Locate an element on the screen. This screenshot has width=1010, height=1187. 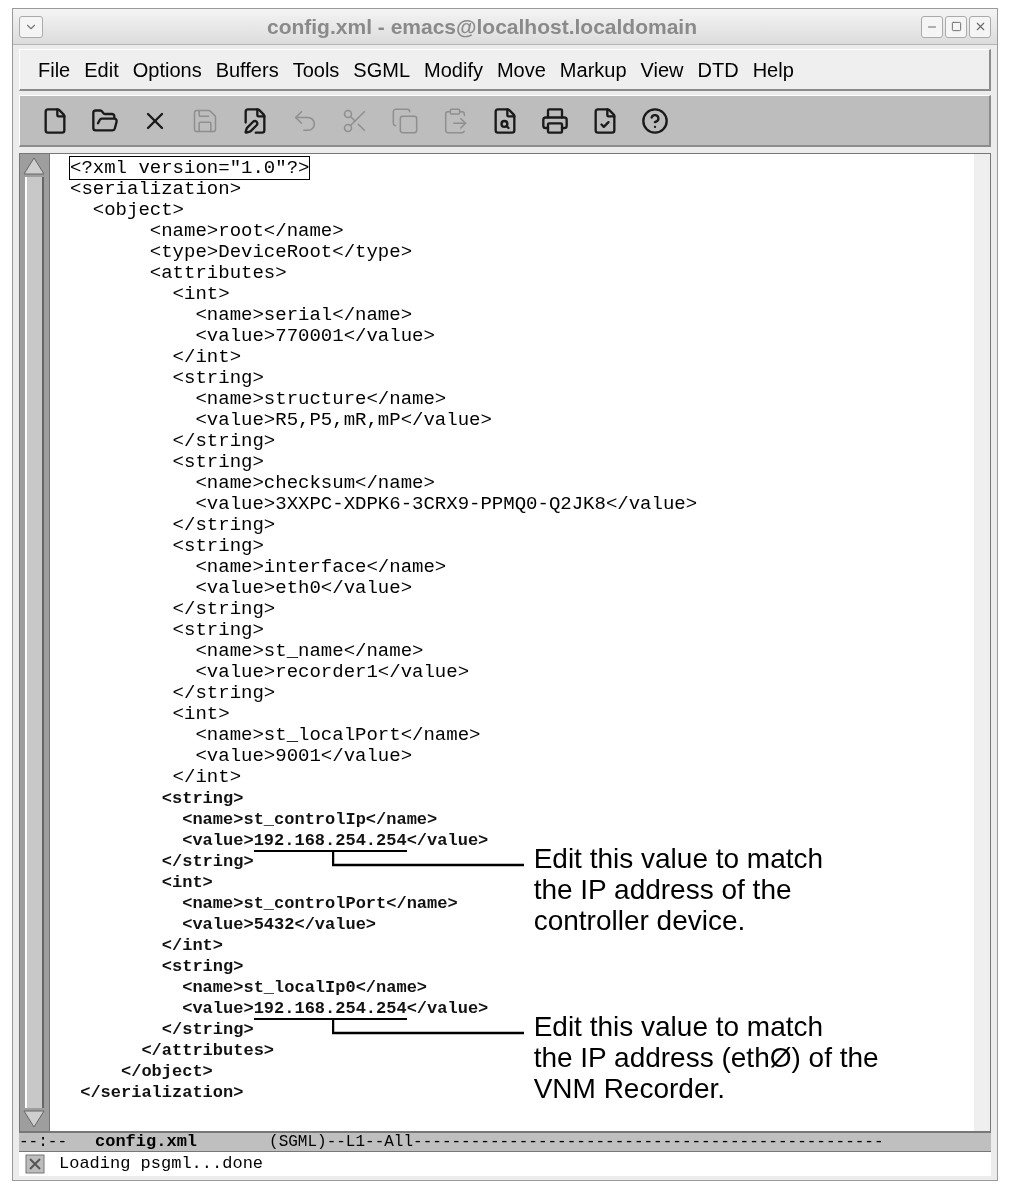
maximize-button is located at coordinates (956, 26).